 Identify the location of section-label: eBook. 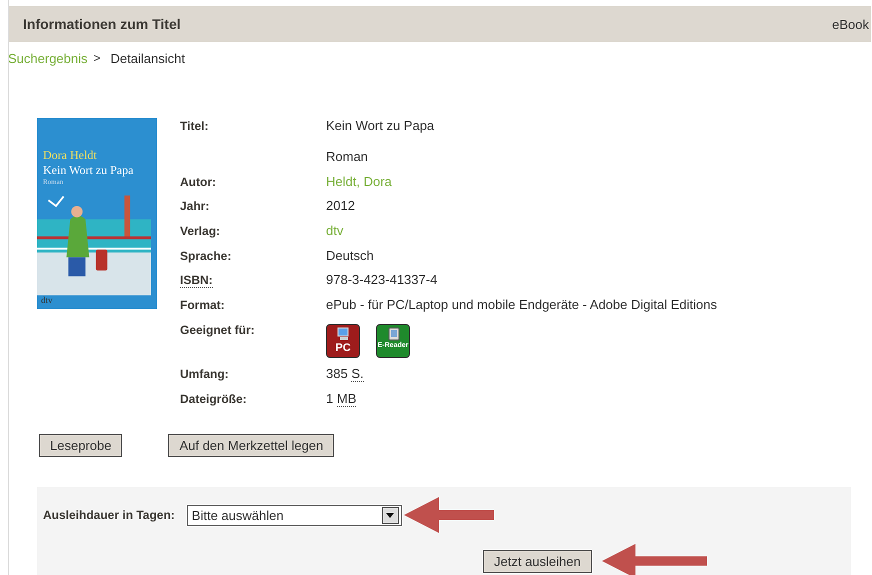
(850, 24).